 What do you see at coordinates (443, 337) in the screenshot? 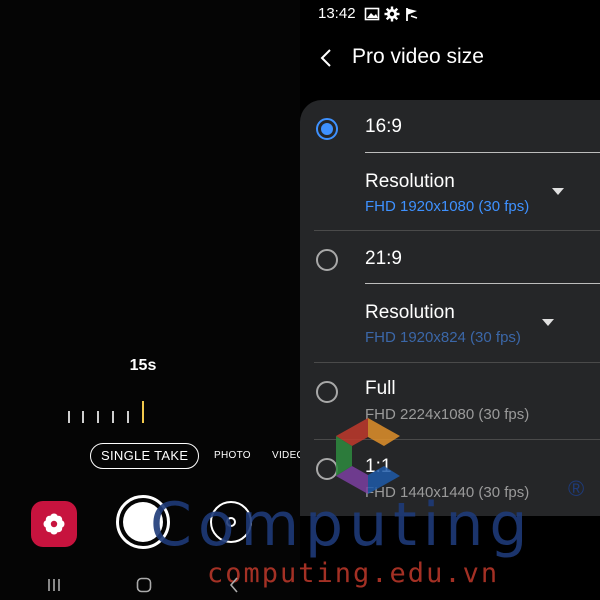
I see `resolution-value: FHD 1920x824 (30 fps)` at bounding box center [443, 337].